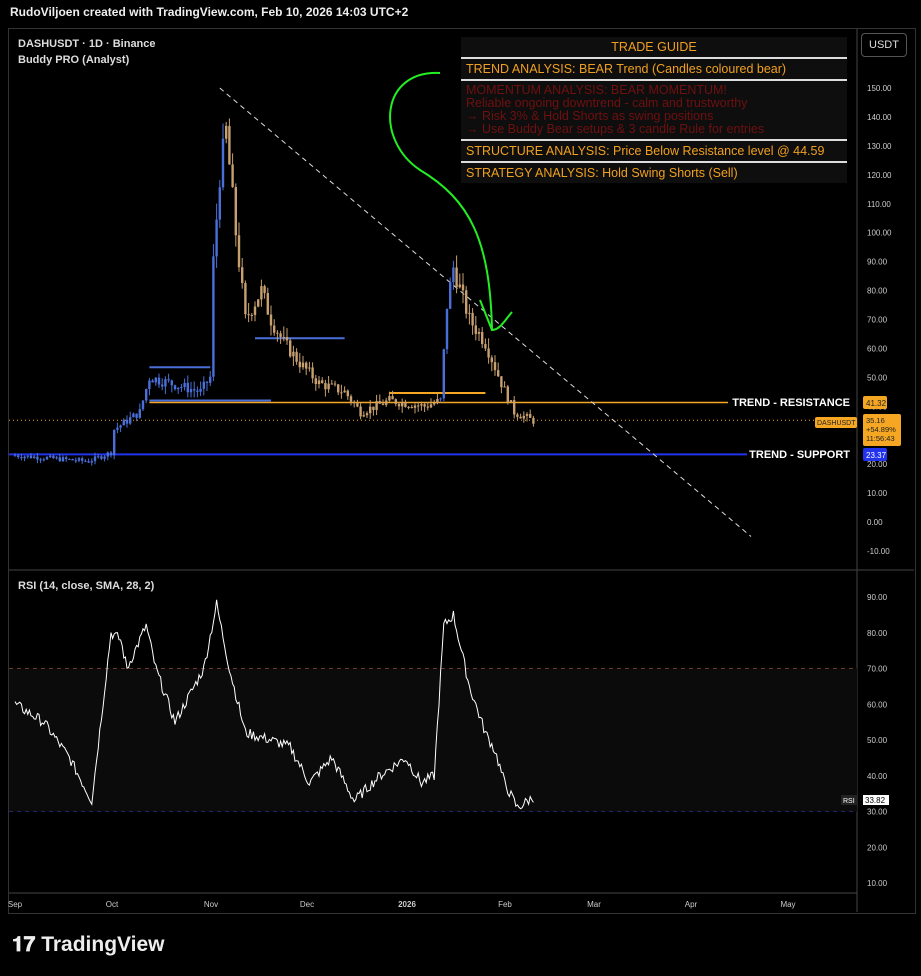 The width and height of the screenshot is (921, 976). I want to click on rsi-tag-text: RSI, so click(849, 801).